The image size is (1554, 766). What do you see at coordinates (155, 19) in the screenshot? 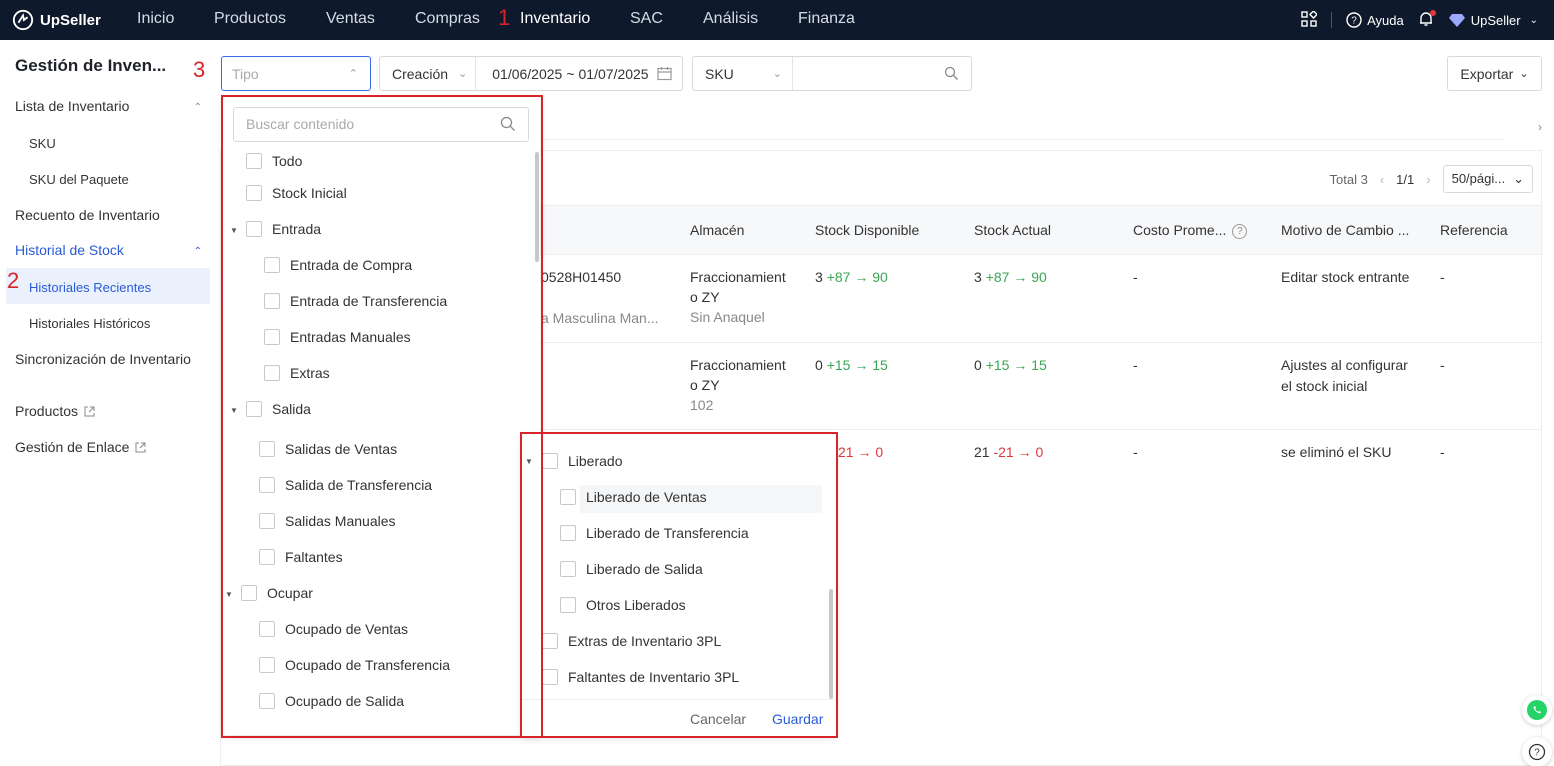
I see `nav-inicio: Inicio` at bounding box center [155, 19].